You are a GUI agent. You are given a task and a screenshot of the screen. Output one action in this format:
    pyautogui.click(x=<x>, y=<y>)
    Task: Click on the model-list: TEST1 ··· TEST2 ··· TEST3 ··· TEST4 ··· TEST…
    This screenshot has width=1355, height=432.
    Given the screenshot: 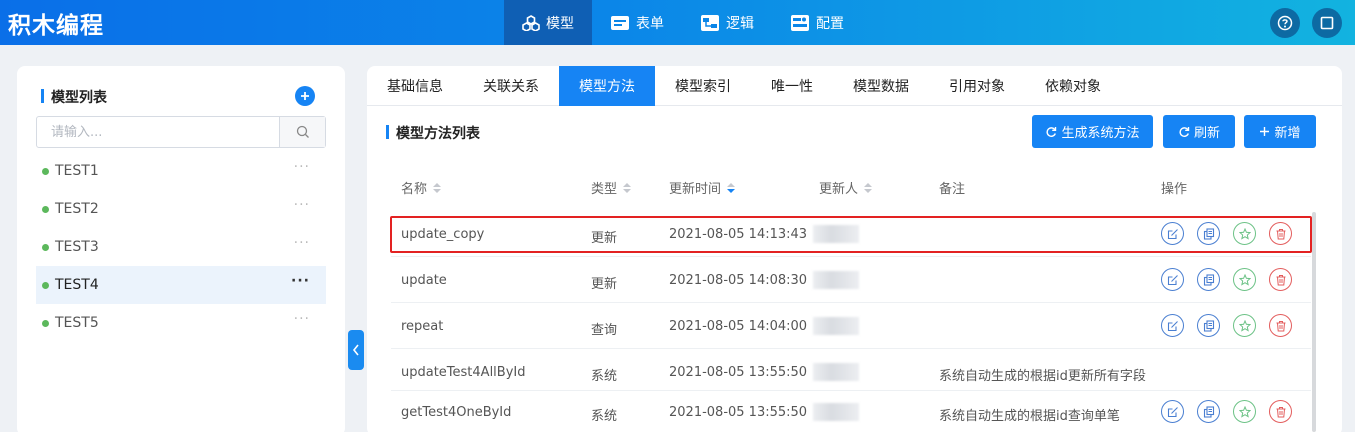 What is the action you would take?
    pyautogui.click(x=181, y=247)
    